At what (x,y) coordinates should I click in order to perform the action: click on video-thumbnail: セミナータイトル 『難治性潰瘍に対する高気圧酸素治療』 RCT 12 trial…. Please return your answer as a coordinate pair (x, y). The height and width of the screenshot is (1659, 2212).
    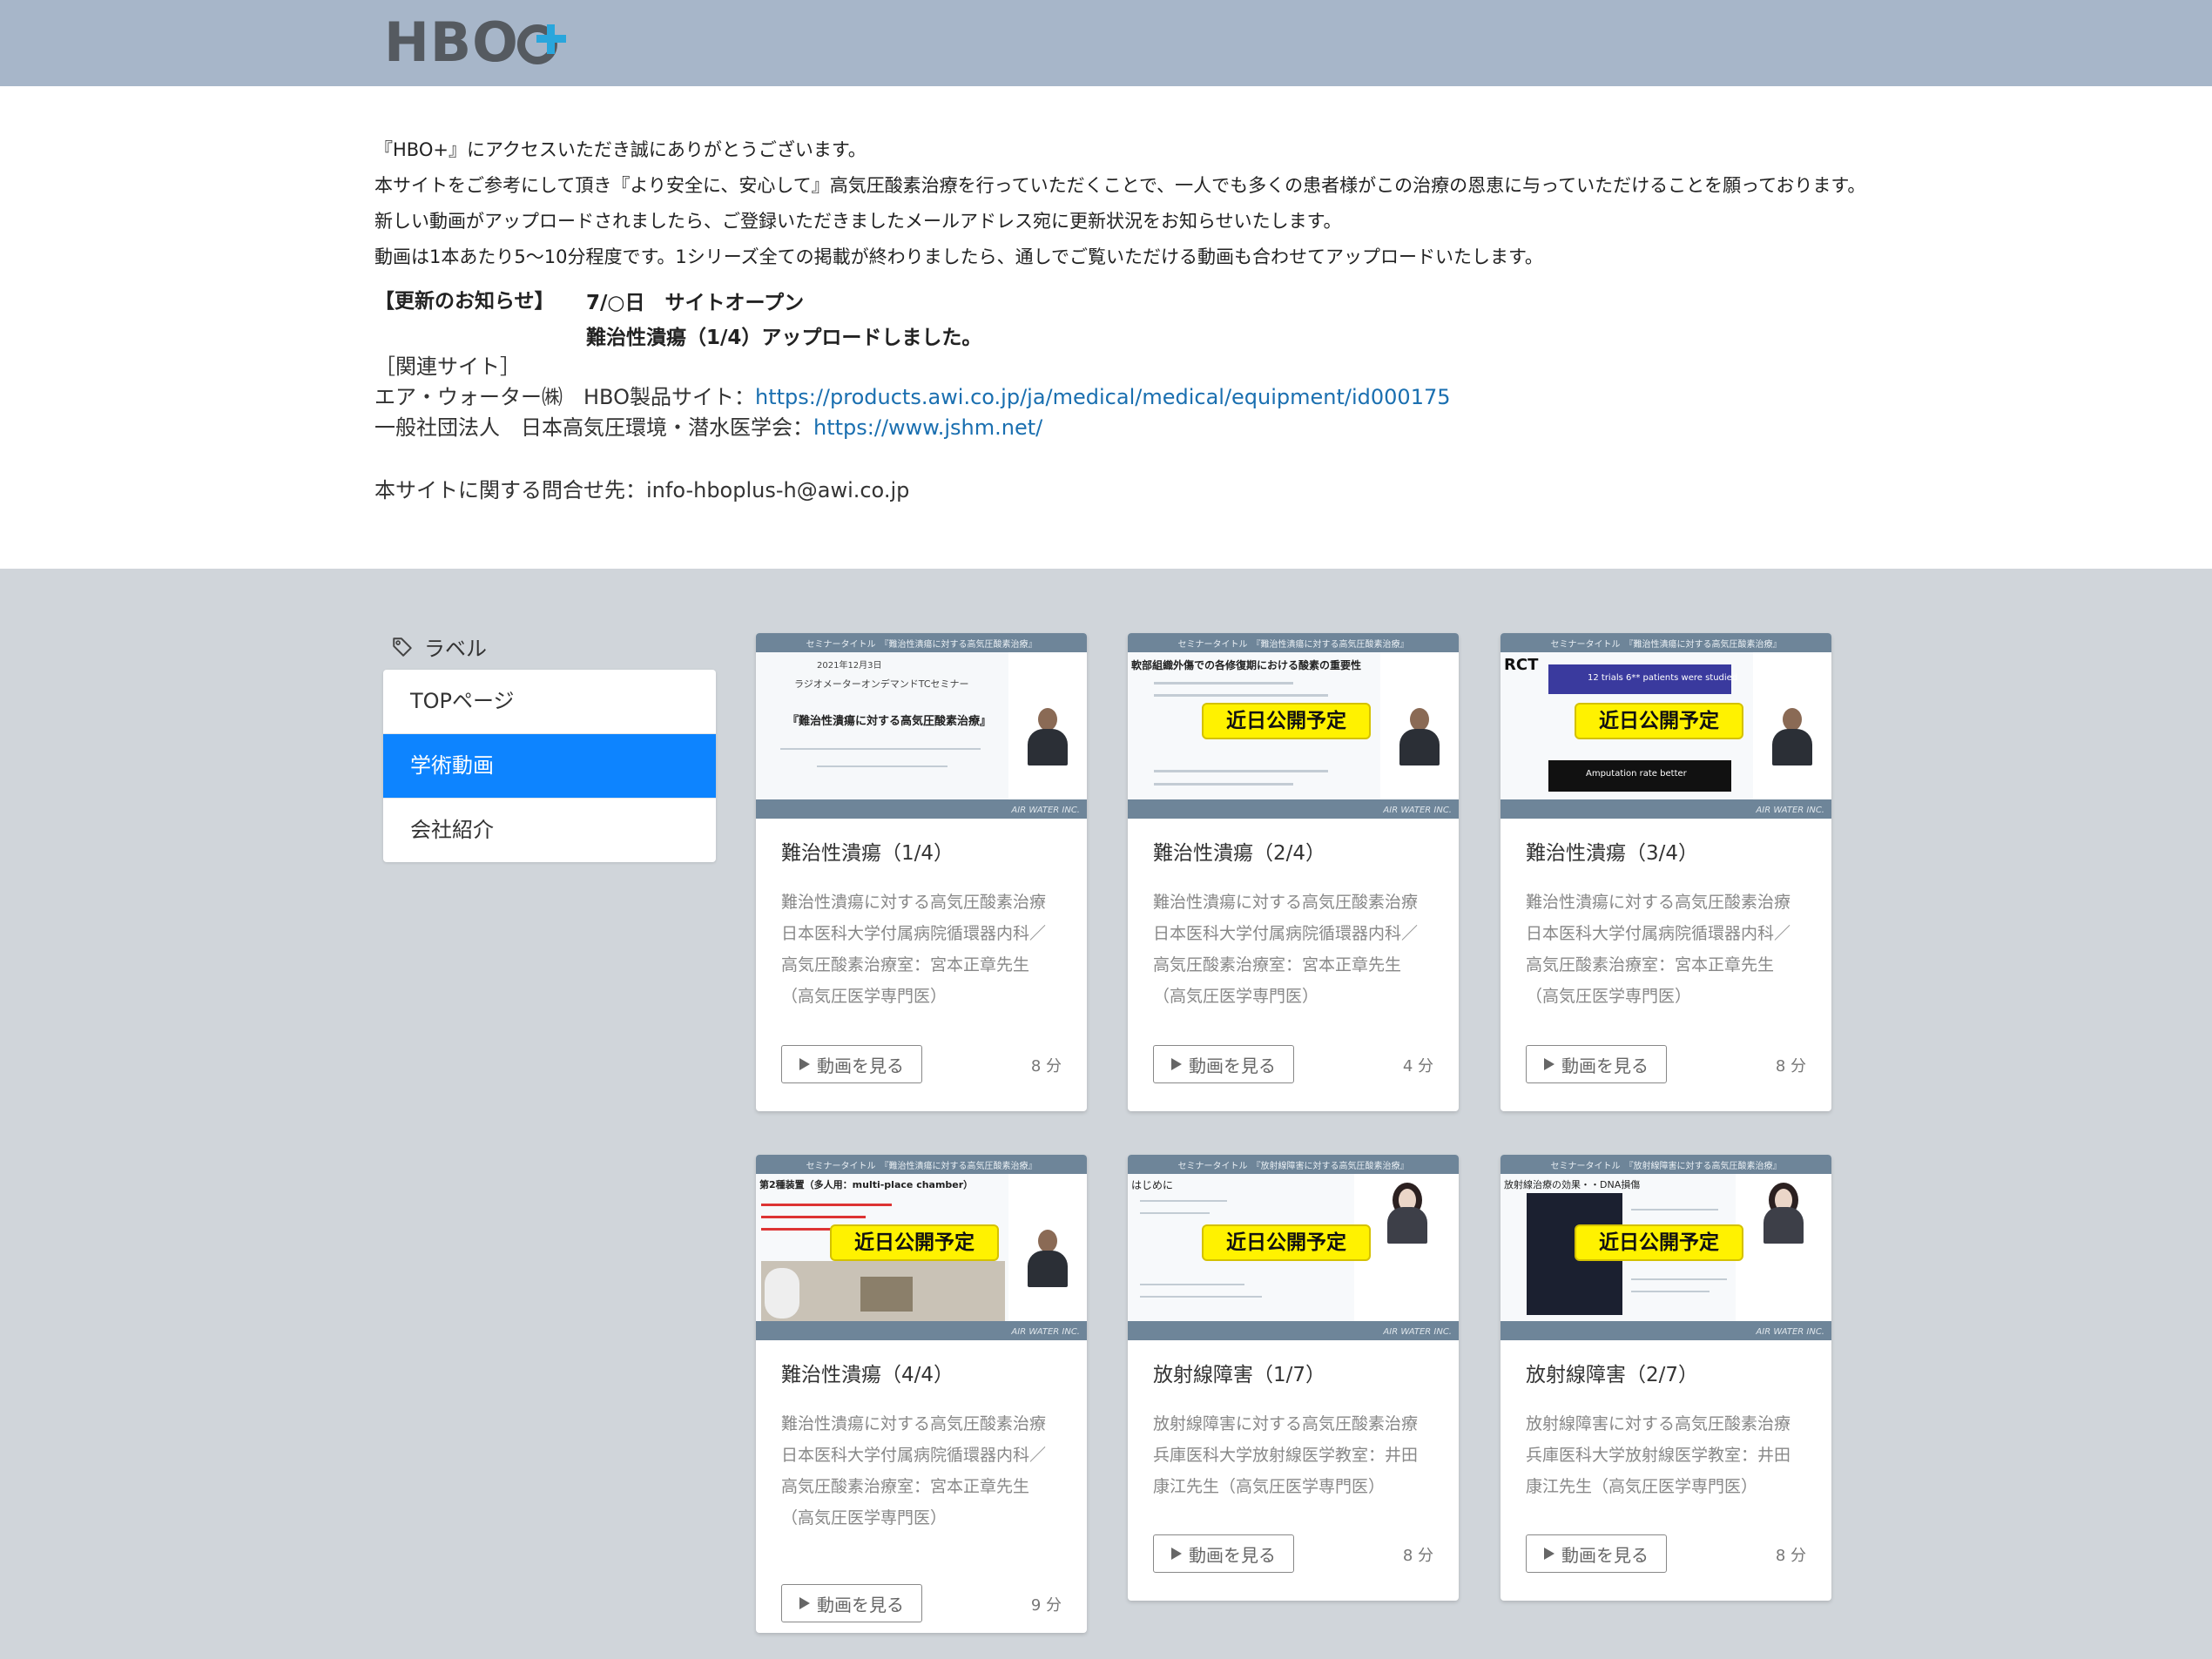
    Looking at the image, I should click on (1666, 726).